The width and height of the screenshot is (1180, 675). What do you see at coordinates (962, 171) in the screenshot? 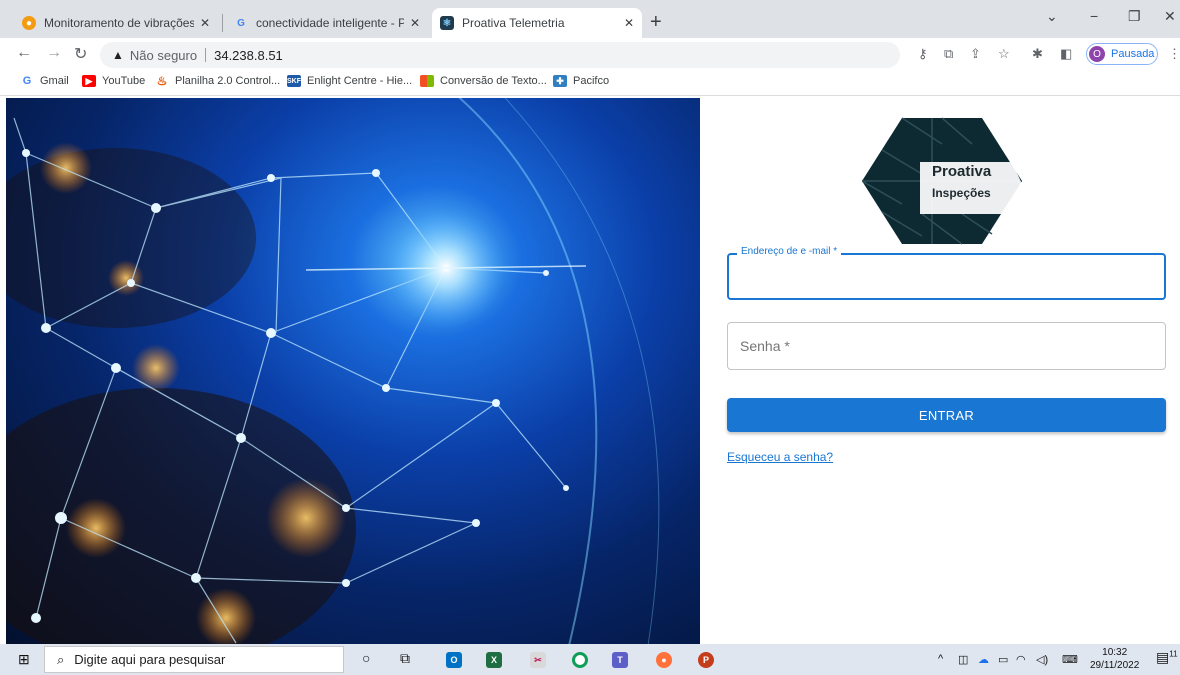
I see `logo-text-proativa: Proativa` at bounding box center [962, 171].